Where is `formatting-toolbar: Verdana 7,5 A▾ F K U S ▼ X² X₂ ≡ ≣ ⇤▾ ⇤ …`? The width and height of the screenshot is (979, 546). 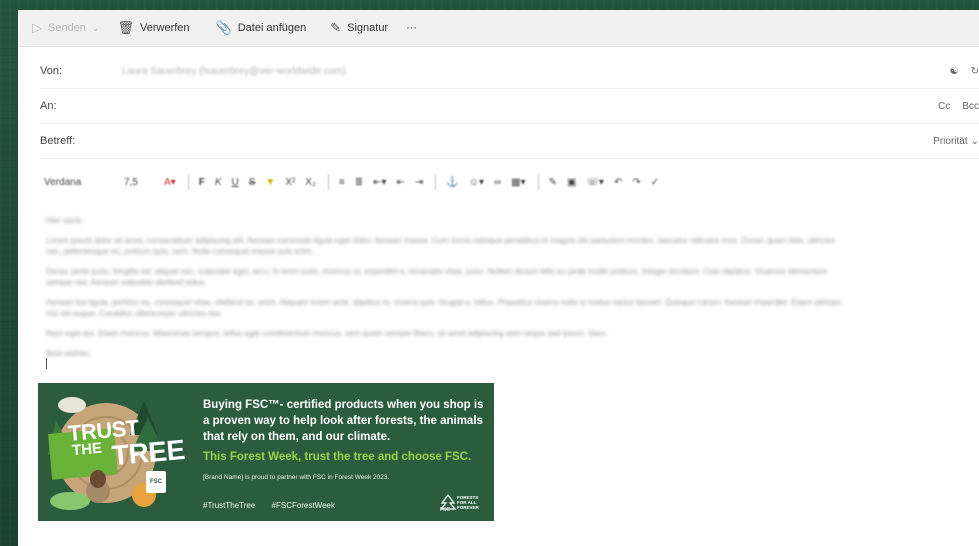
formatting-toolbar: Verdana 7,5 A▾ F K U S ▼ X² X₂ ≡ ≣ ⇤▾ ⇤ … is located at coordinates (511, 182).